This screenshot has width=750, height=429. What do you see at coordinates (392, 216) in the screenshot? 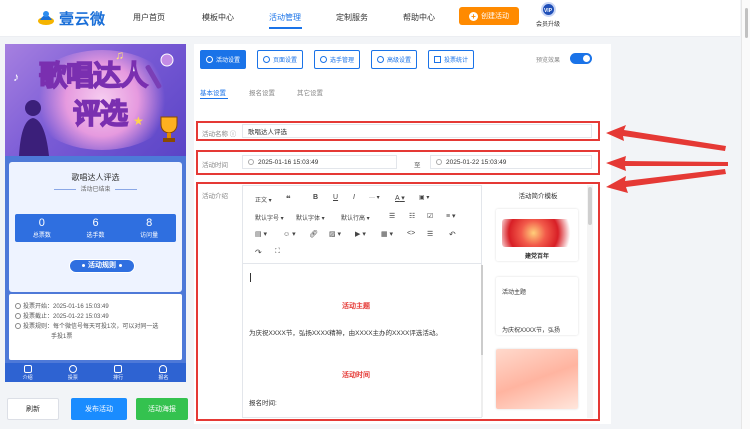
I see `bulleted-list-icon: ☰` at bounding box center [392, 216].